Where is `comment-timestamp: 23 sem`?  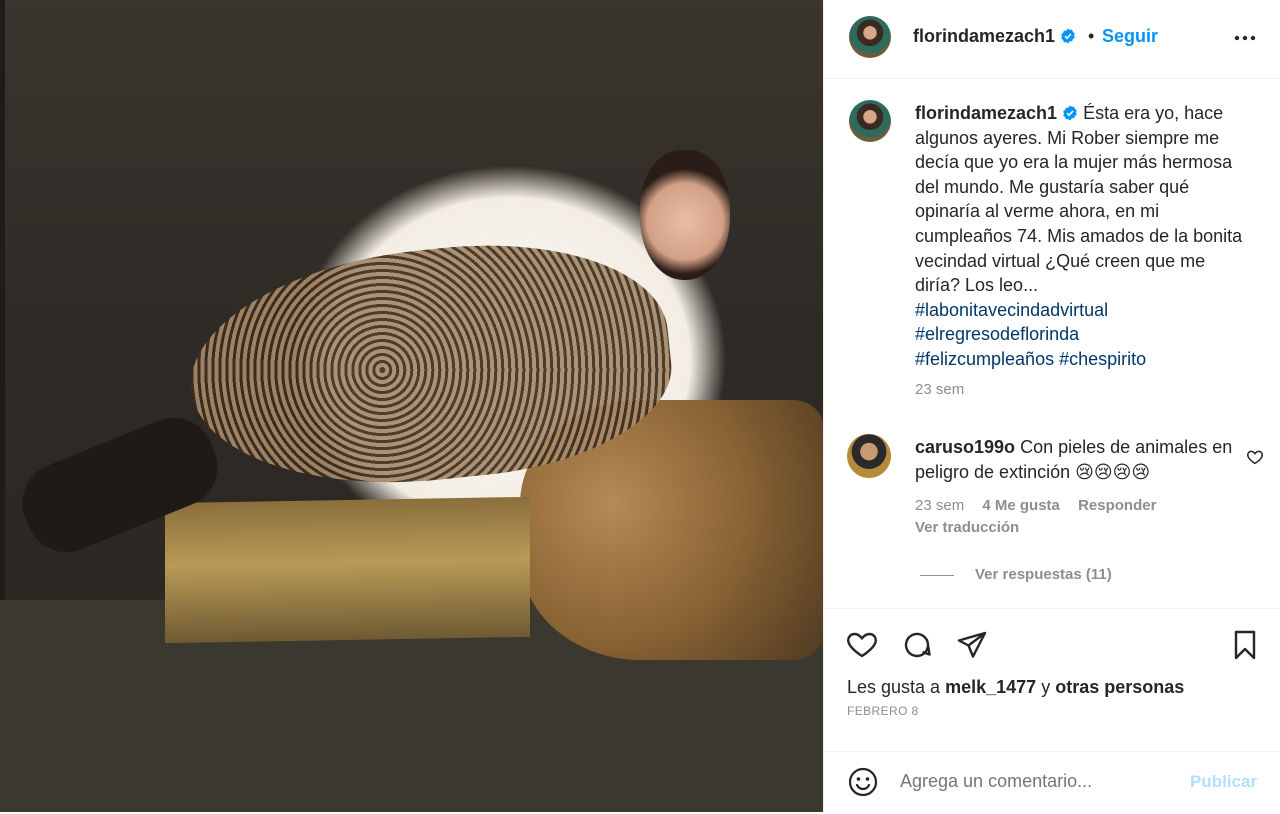 comment-timestamp: 23 sem is located at coordinates (939, 505).